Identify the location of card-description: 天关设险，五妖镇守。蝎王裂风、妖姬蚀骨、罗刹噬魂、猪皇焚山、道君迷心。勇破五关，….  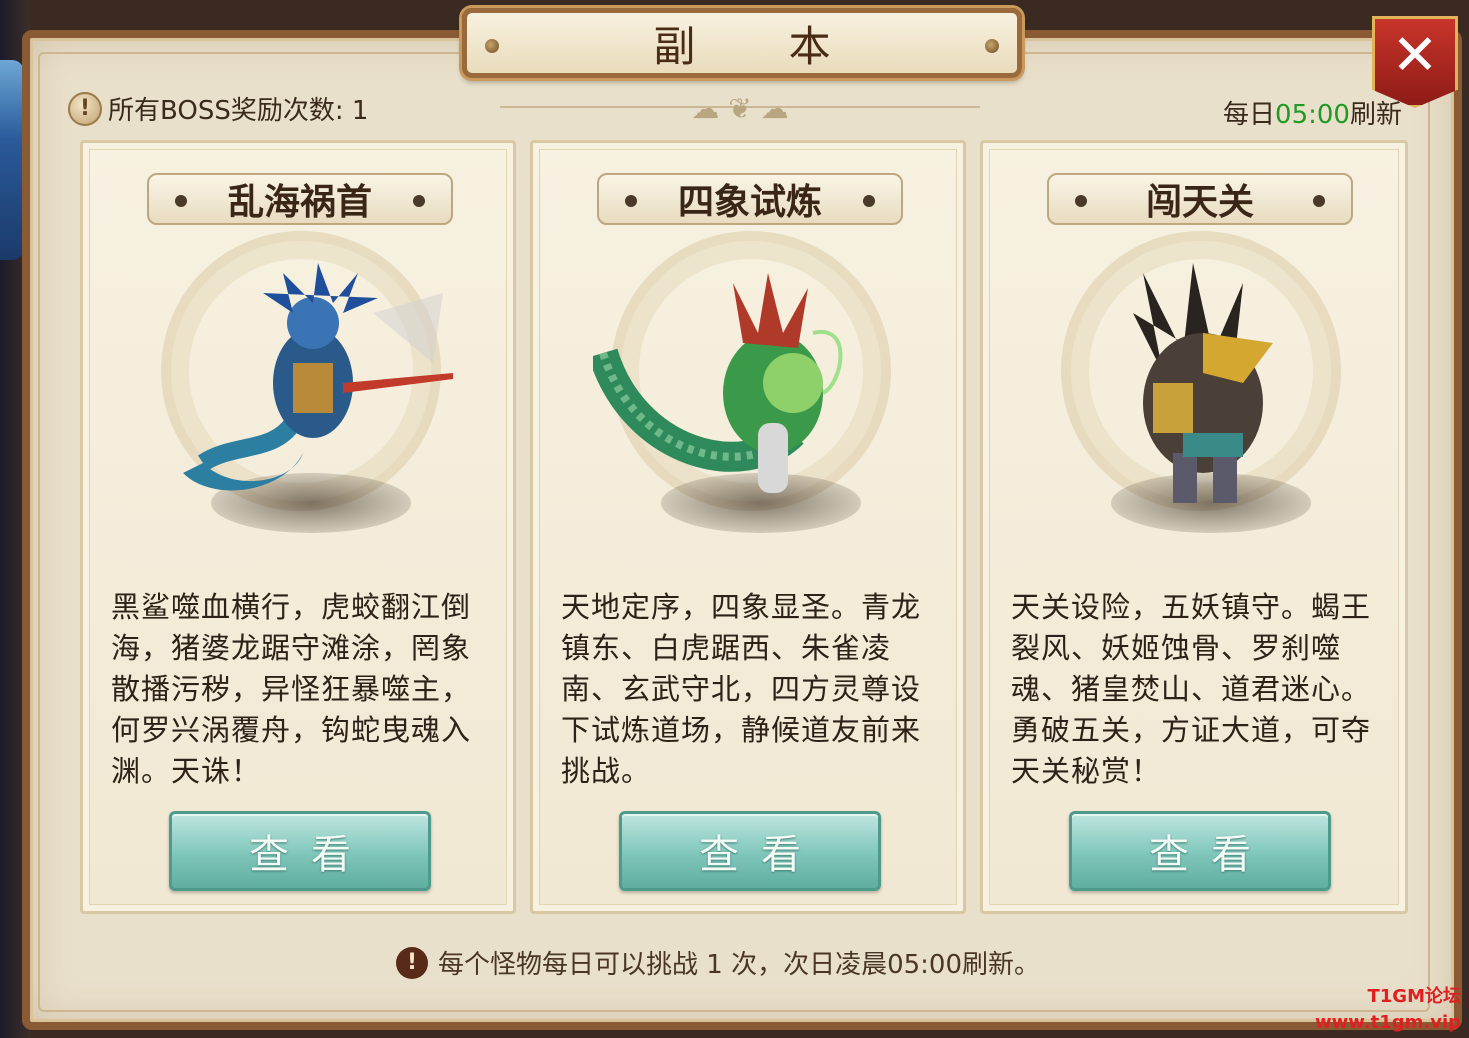
(1191, 689).